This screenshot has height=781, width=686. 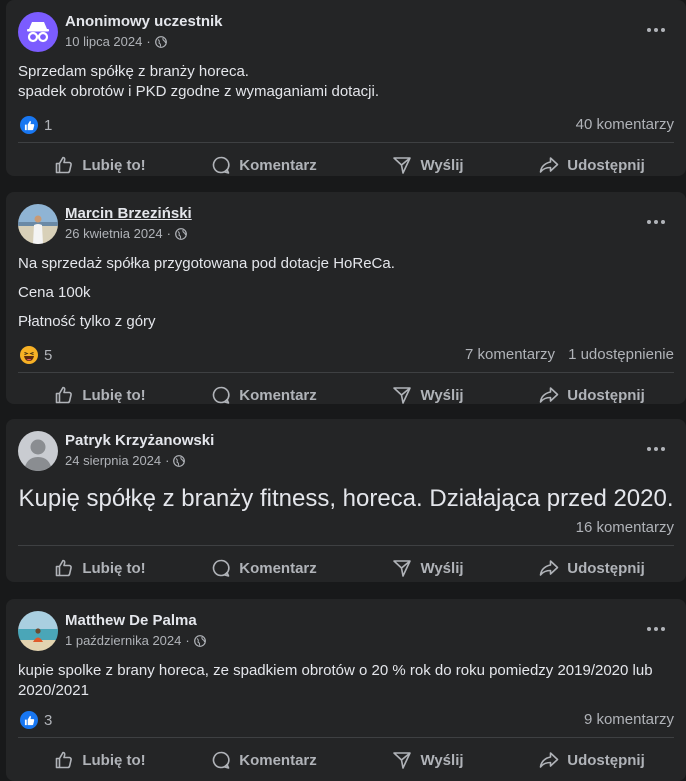 I want to click on default-avatar, so click(x=38, y=451).